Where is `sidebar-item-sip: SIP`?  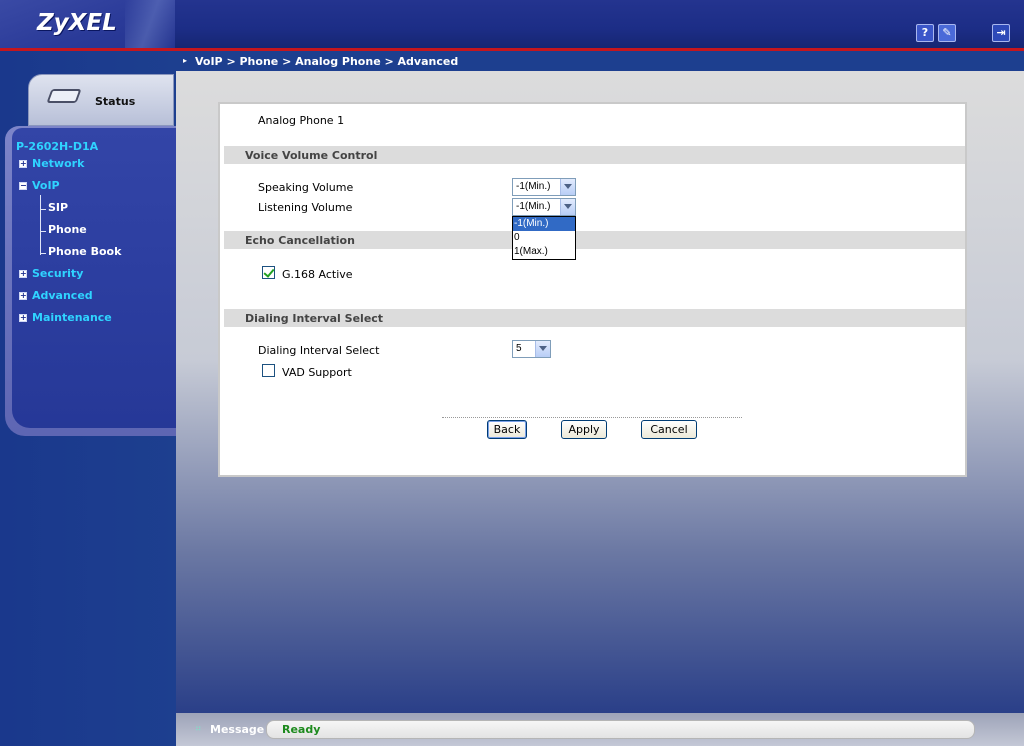 sidebar-item-sip: SIP is located at coordinates (58, 207).